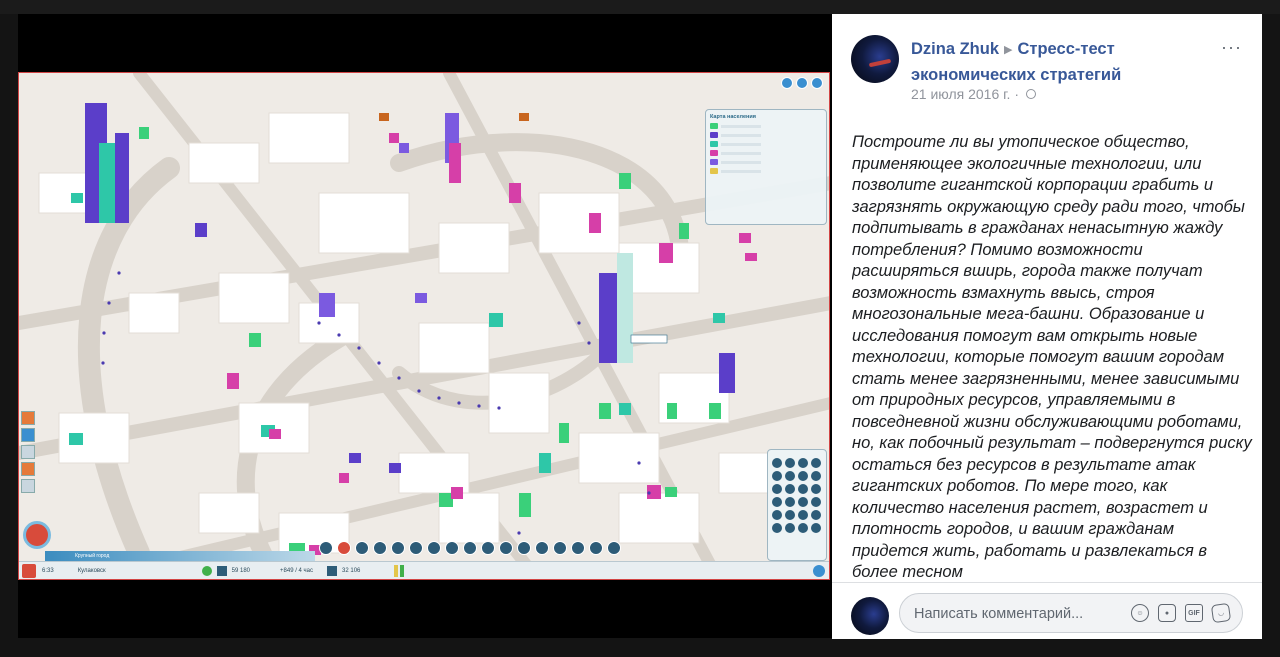 The width and height of the screenshot is (1280, 657). I want to click on post-date: 21 июля 2016 г. ·, so click(965, 94).